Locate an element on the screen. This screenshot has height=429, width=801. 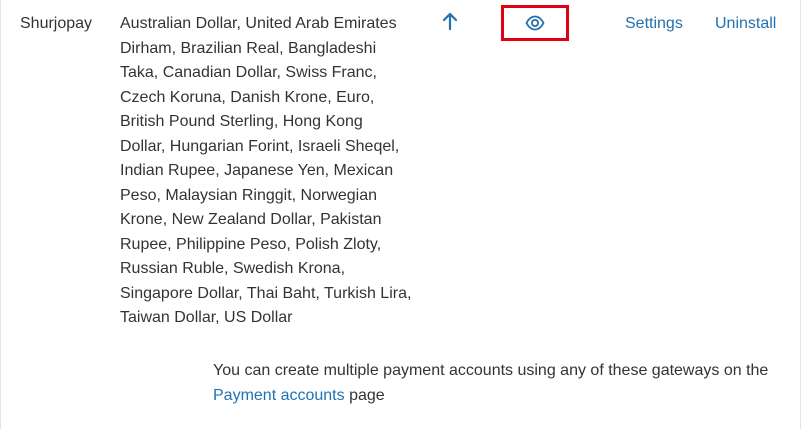
view-gateway-button is located at coordinates (535, 23).